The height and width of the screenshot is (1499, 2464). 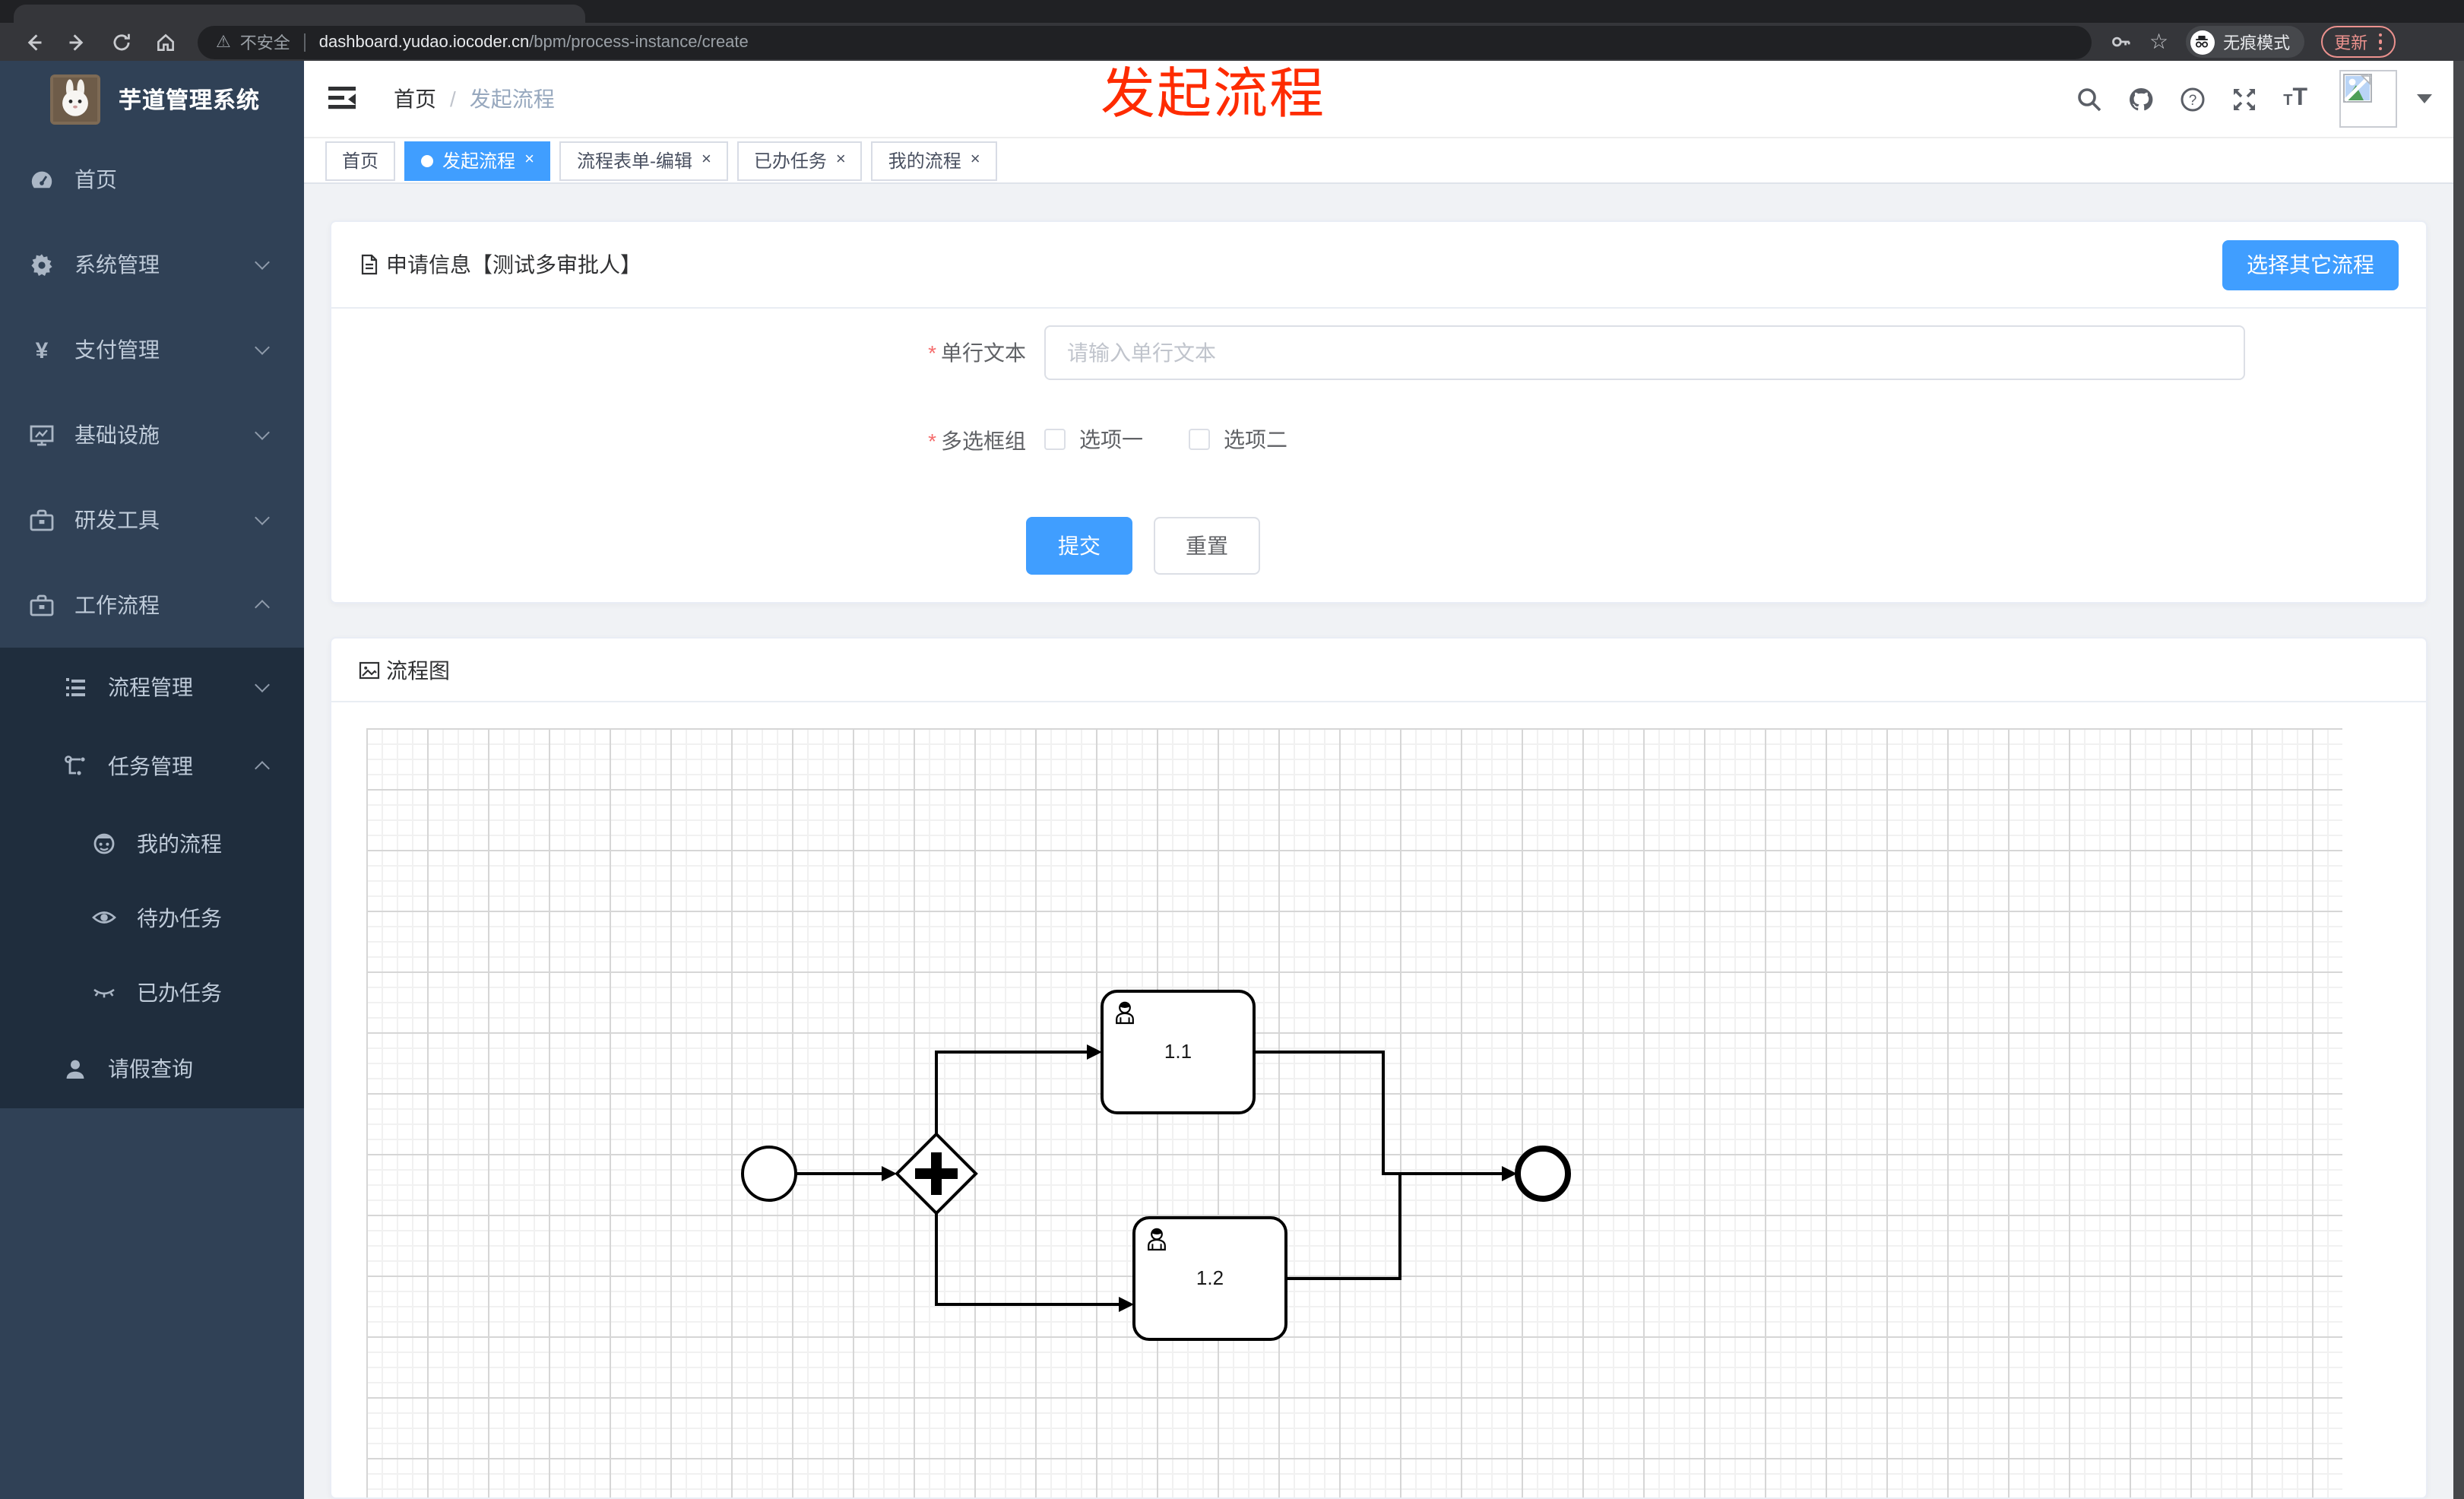 What do you see at coordinates (152, 1068) in the screenshot?
I see `sidebar-menu-item: 请假查询` at bounding box center [152, 1068].